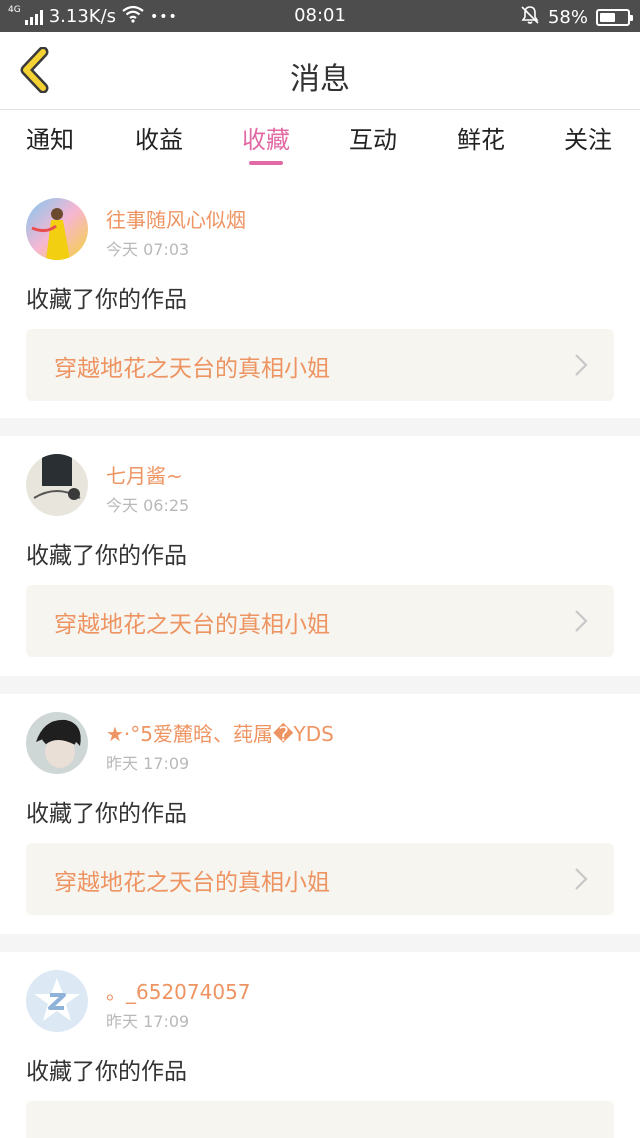 The image size is (640, 1138). What do you see at coordinates (320, 1119) in the screenshot?
I see `work-link` at bounding box center [320, 1119].